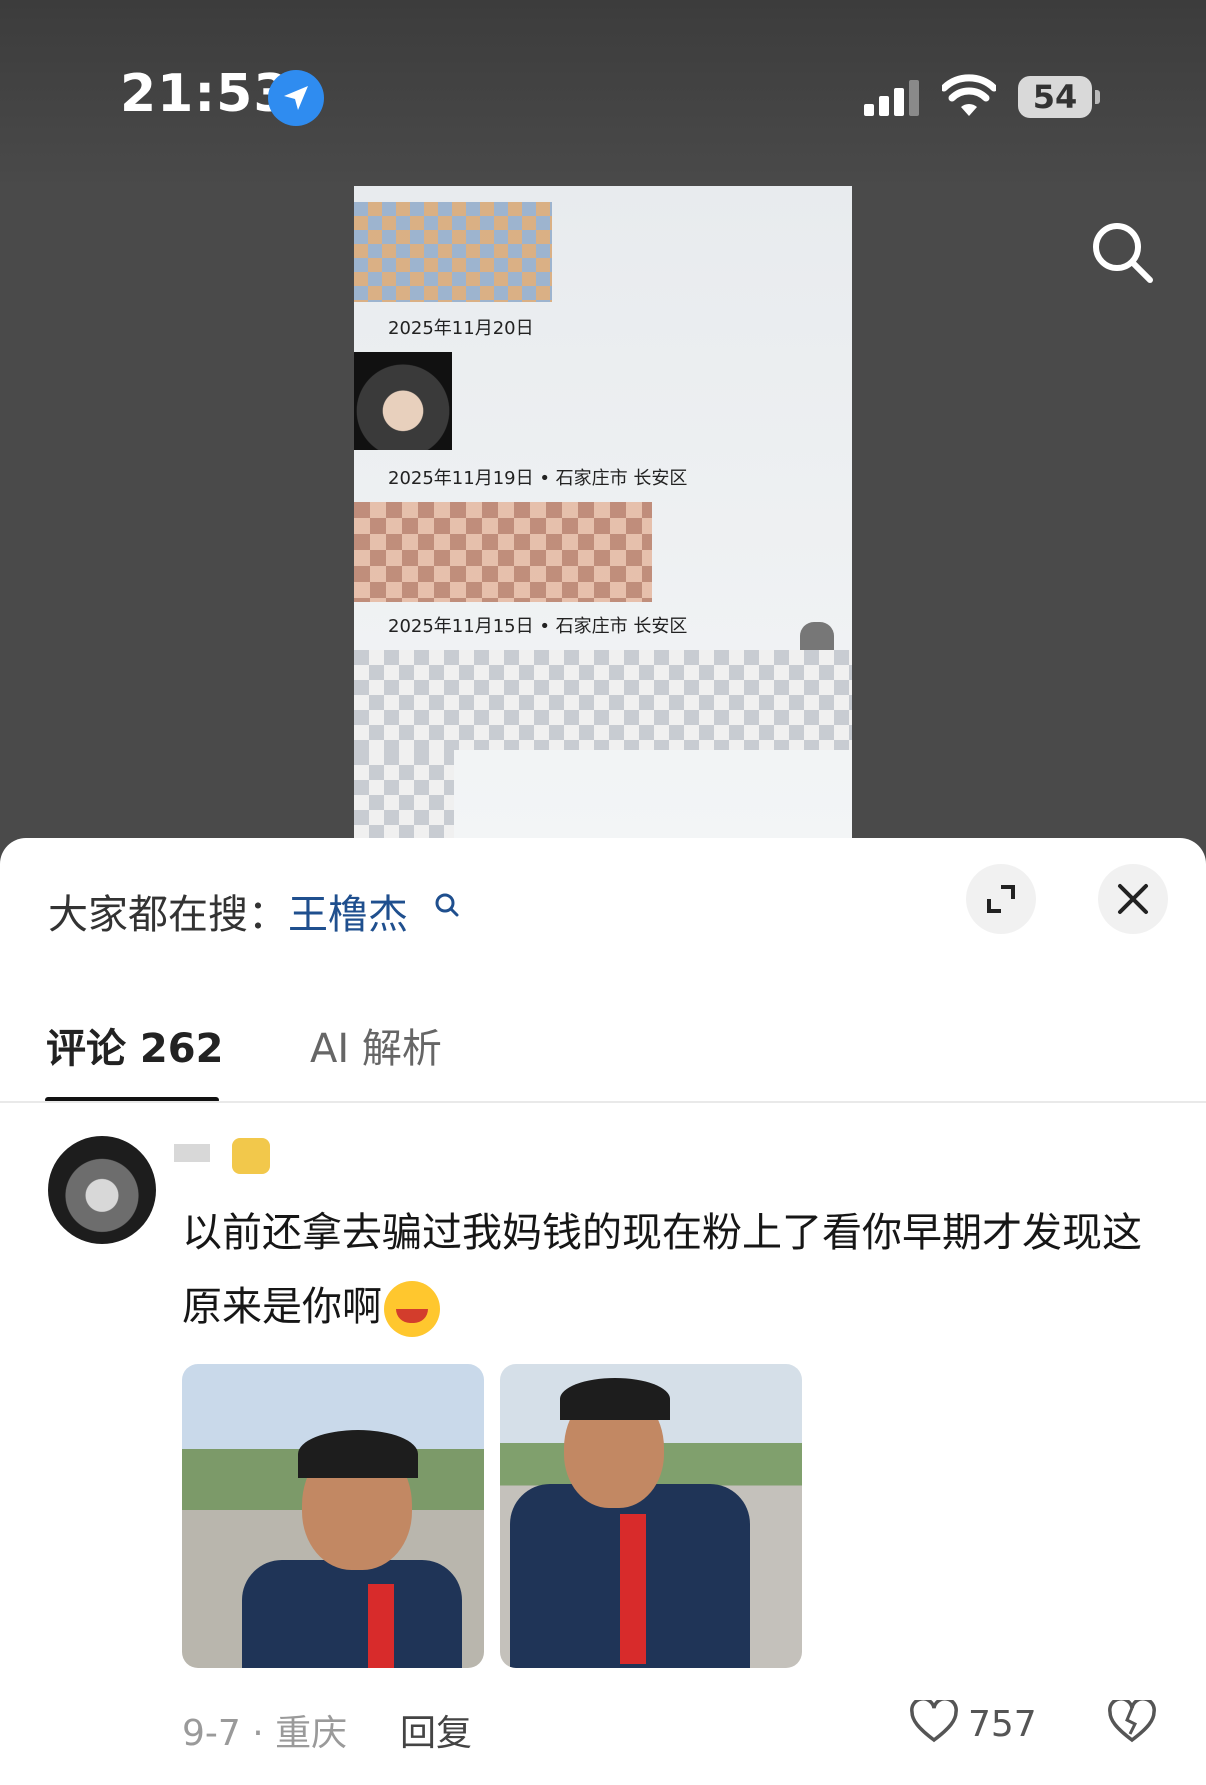 The width and height of the screenshot is (1206, 1785). I want to click on close-icon, so click(1133, 899).